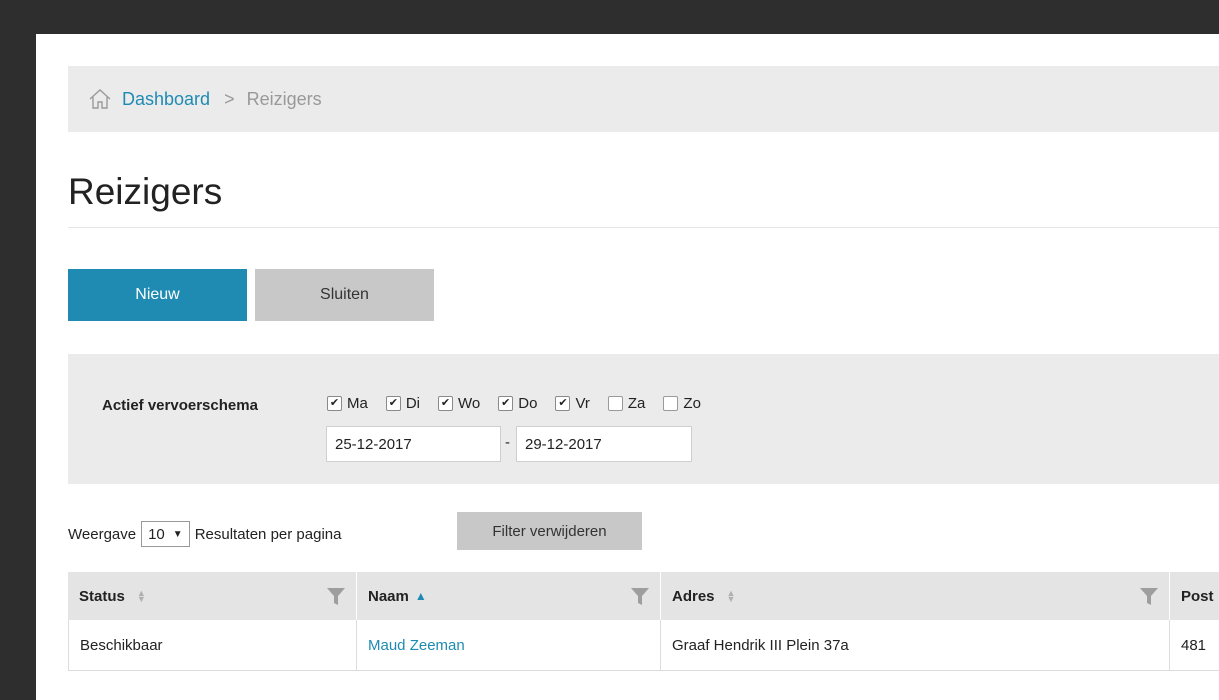  I want to click on table-header: Status ▲ ▼ Naam ▲ Adres ▲ ▼ Post, so click(643, 596).